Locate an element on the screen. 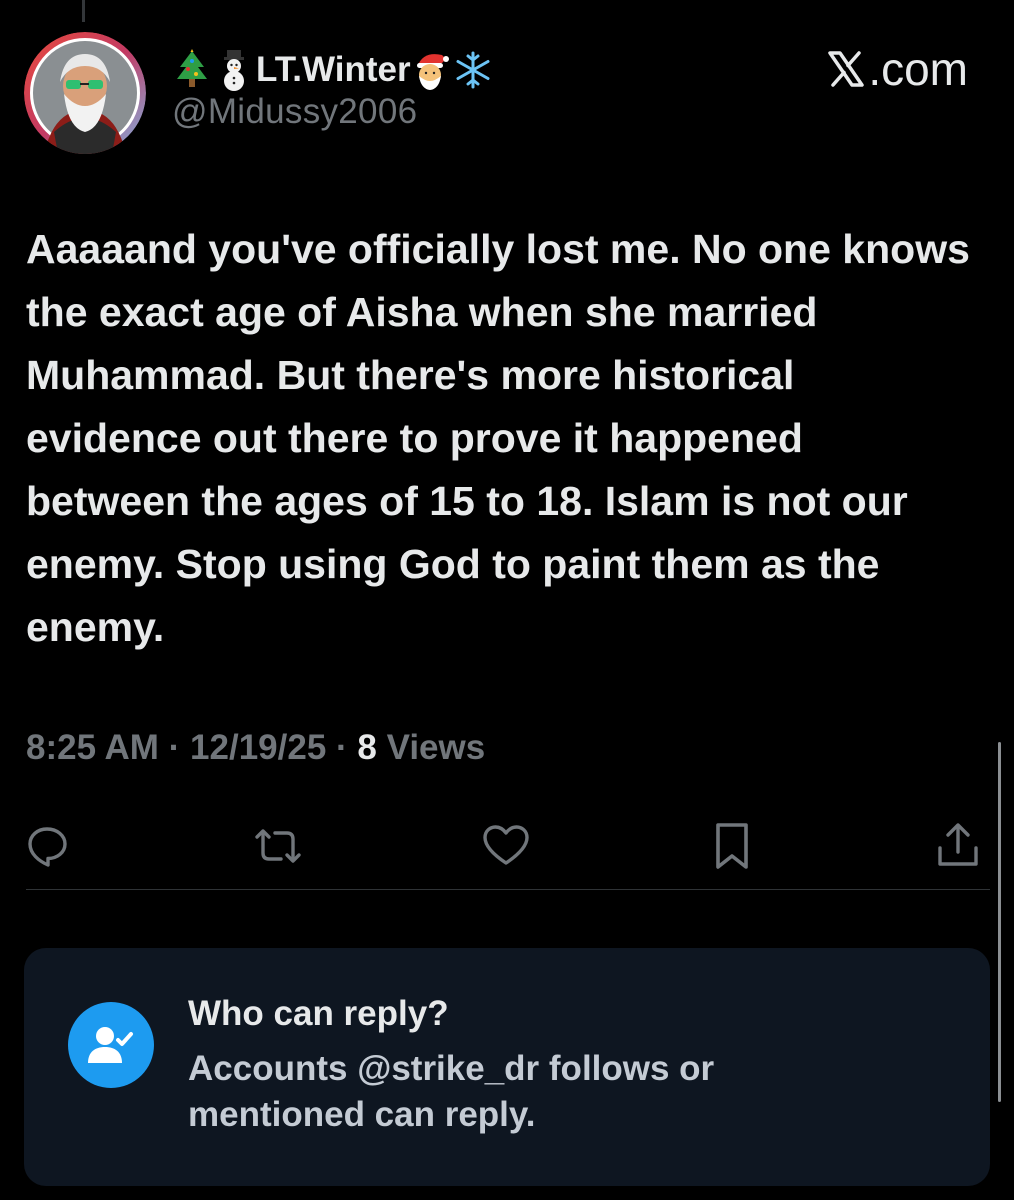  author-display-name: LT.Winter is located at coordinates (333, 70).